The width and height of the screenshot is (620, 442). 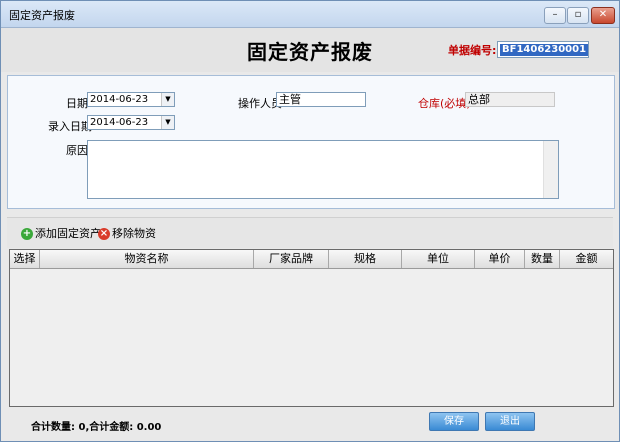 I want to click on col-select: 选择, so click(x=25, y=259).